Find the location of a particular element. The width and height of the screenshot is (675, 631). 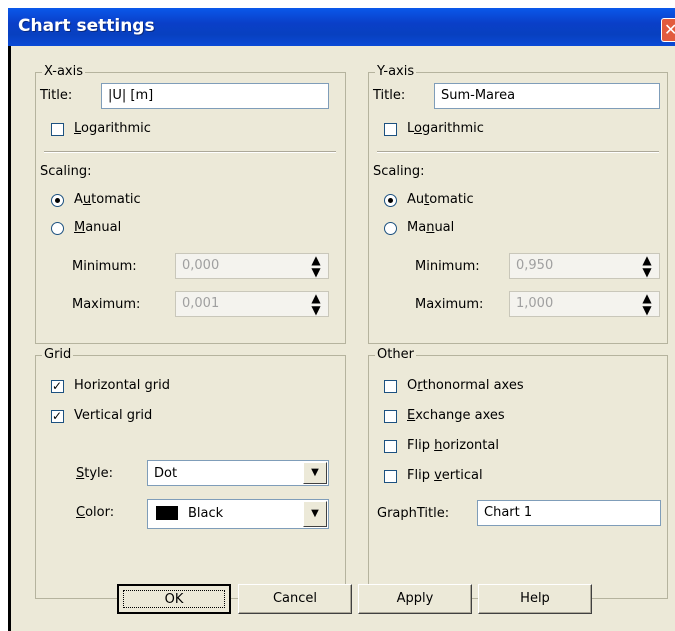

x-manual-label: Manual is located at coordinates (97, 228).